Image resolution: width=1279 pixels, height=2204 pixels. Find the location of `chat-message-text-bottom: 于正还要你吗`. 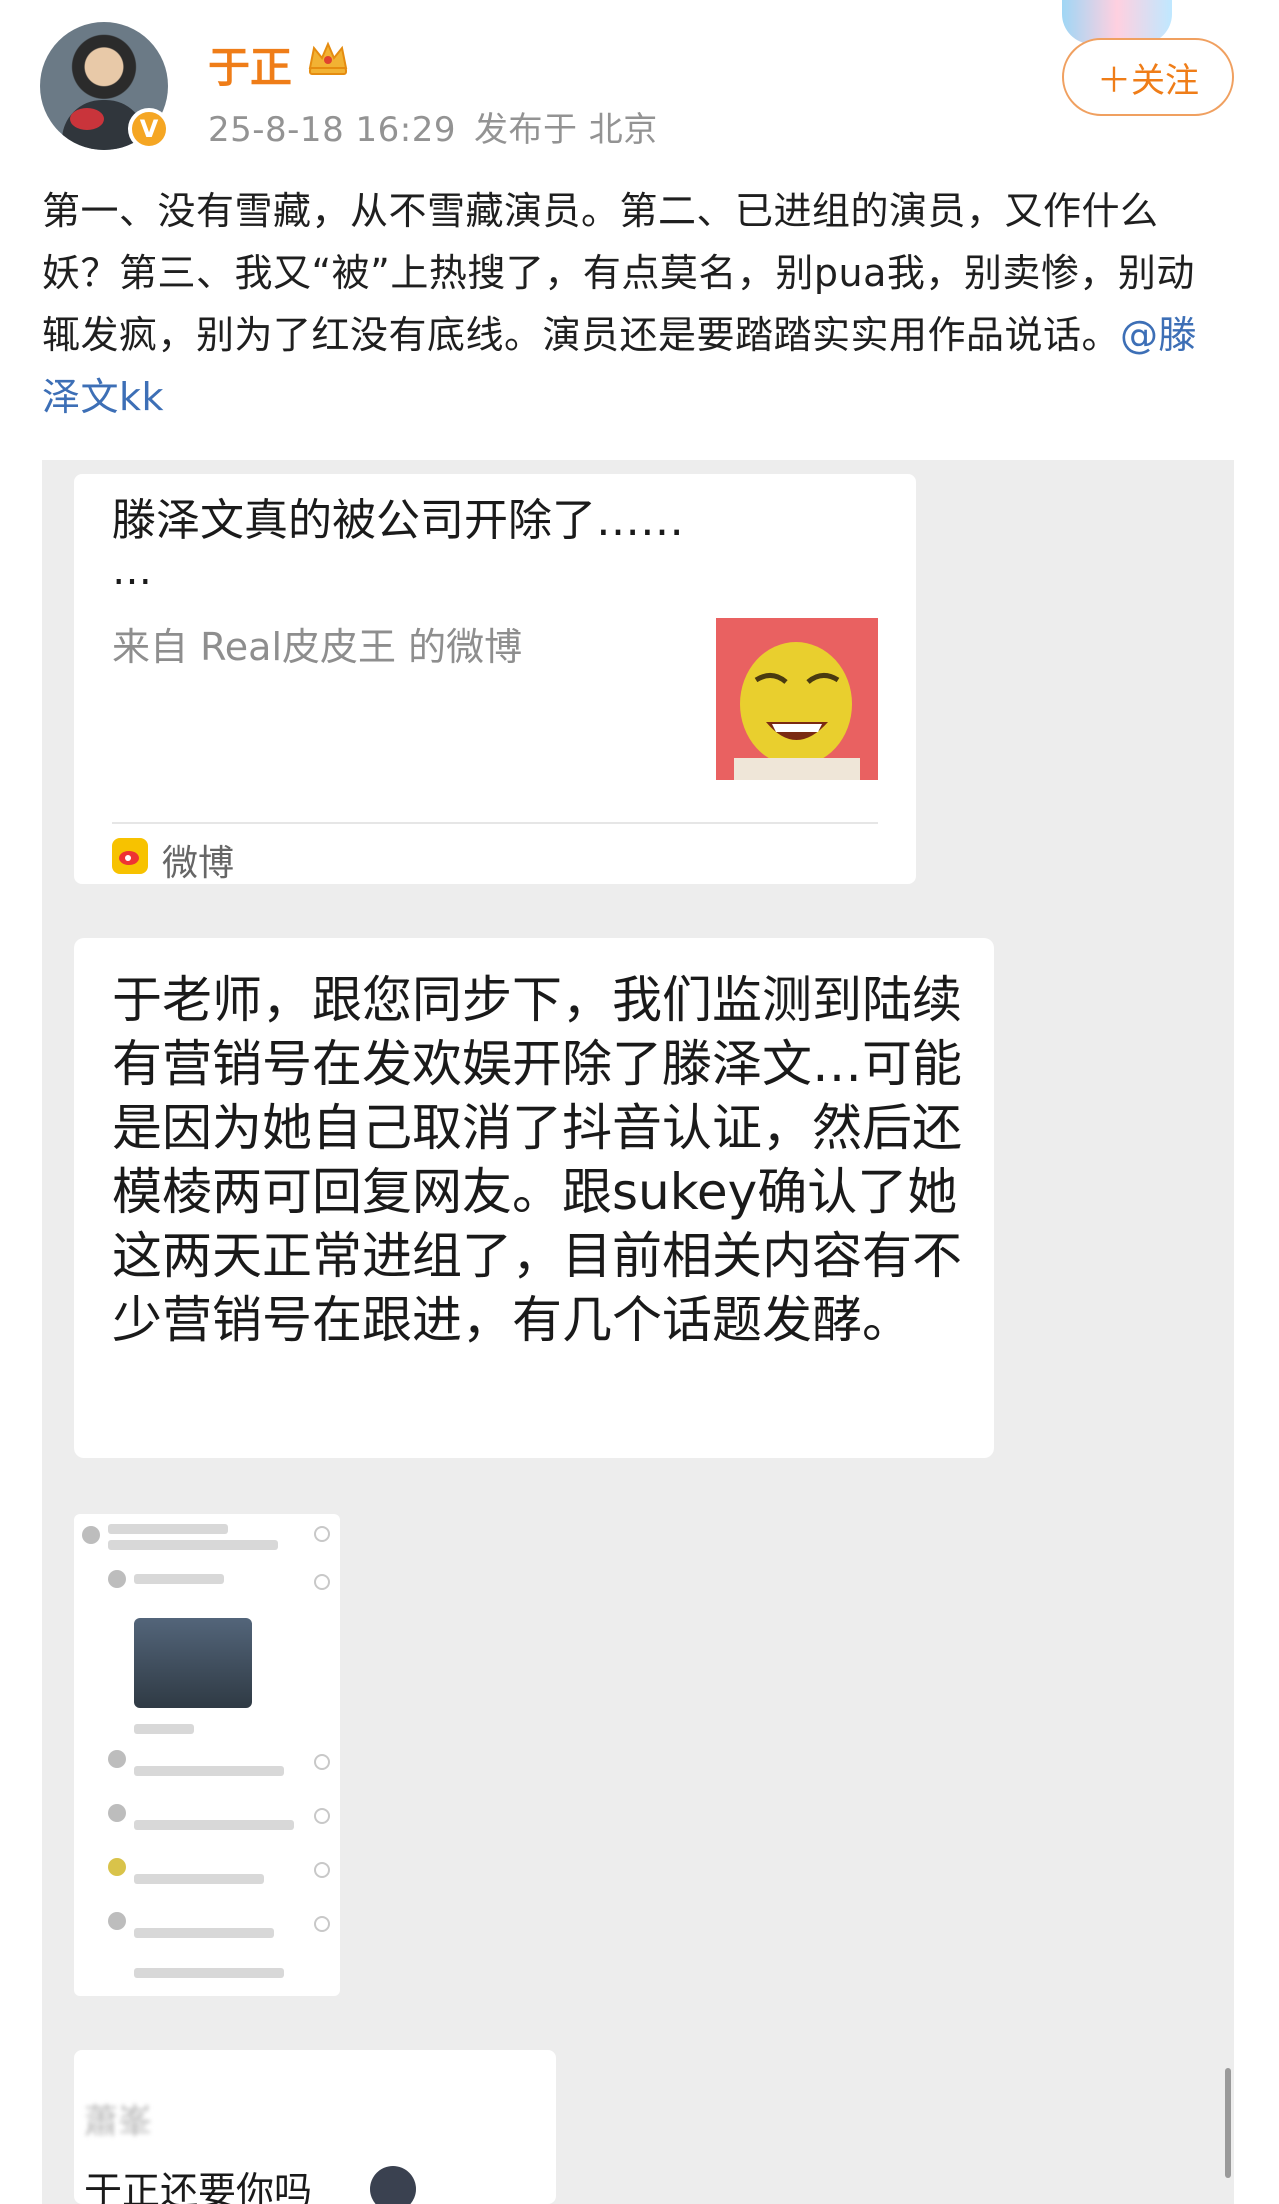

chat-message-text-bottom: 于正还要你吗 is located at coordinates (198, 2186).